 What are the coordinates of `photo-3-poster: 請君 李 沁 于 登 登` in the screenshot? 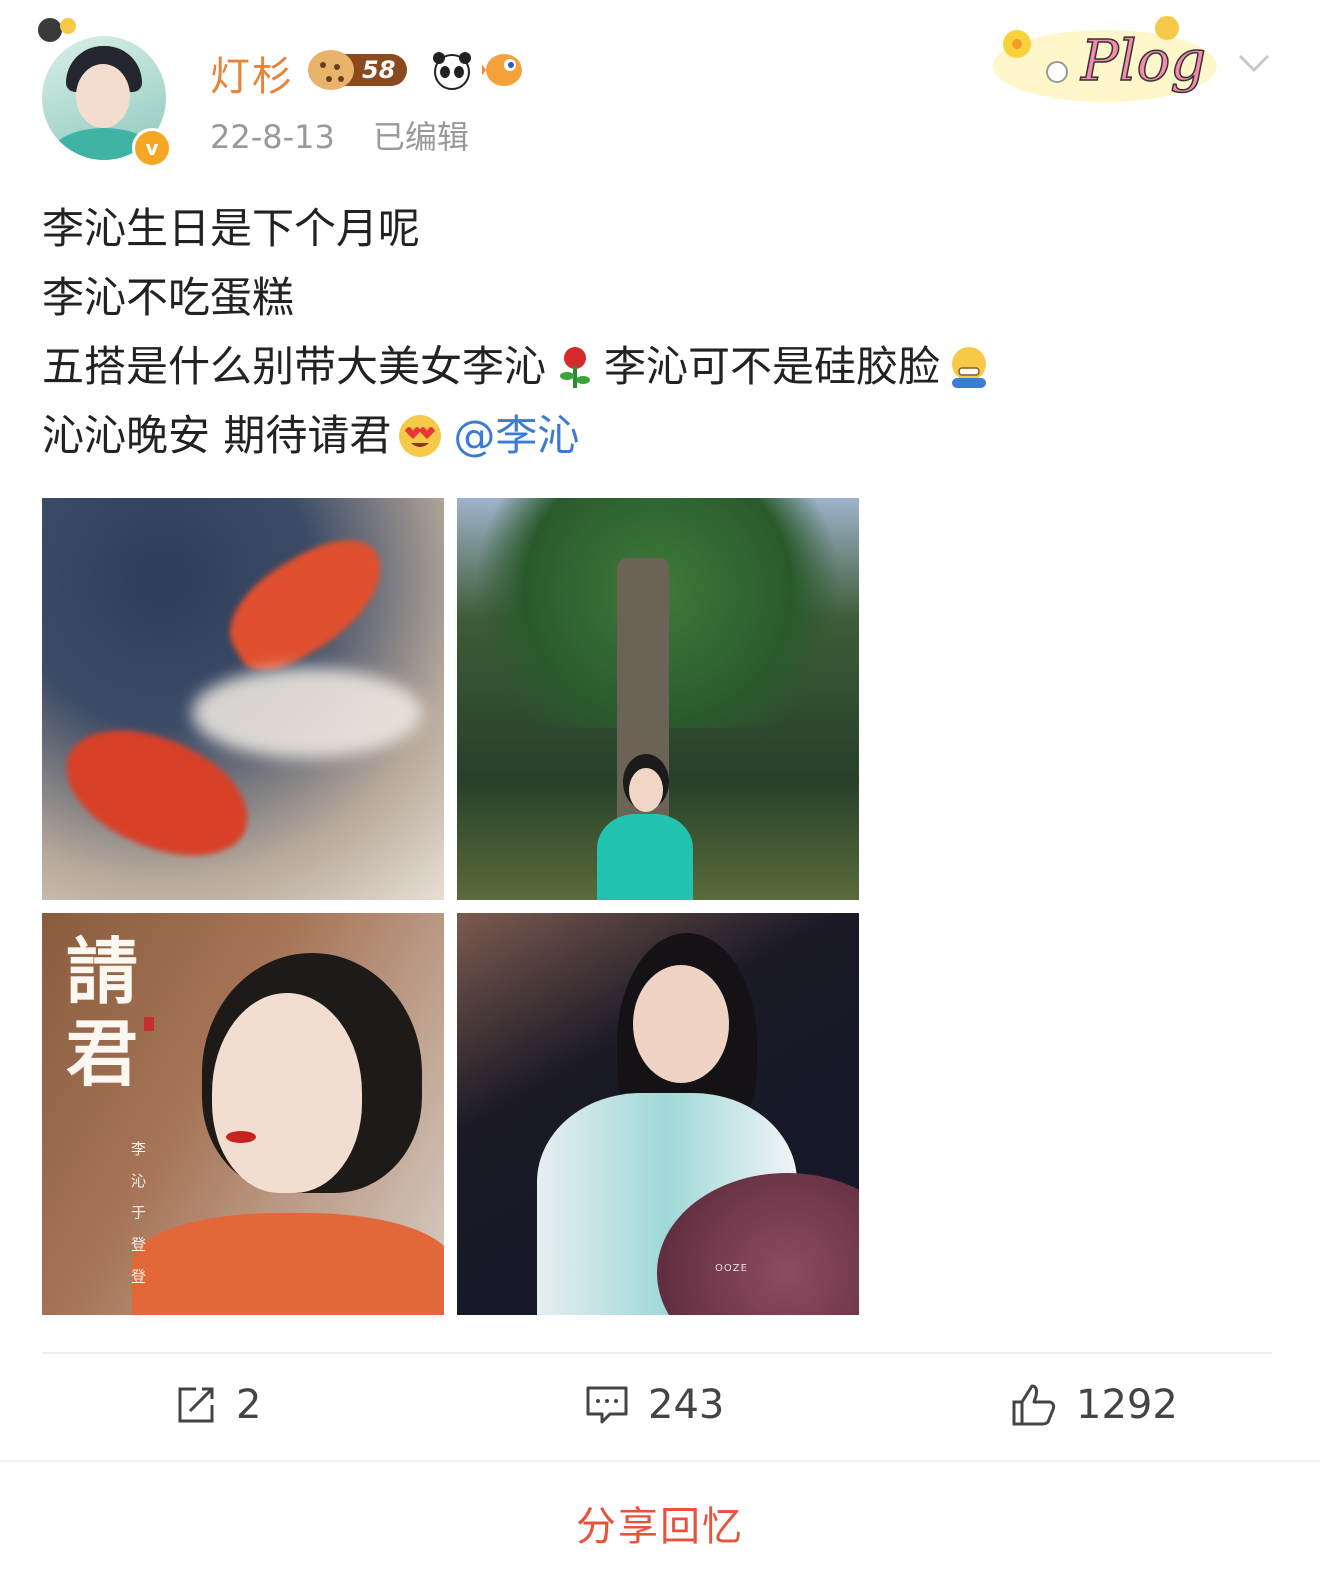 It's located at (243, 1114).